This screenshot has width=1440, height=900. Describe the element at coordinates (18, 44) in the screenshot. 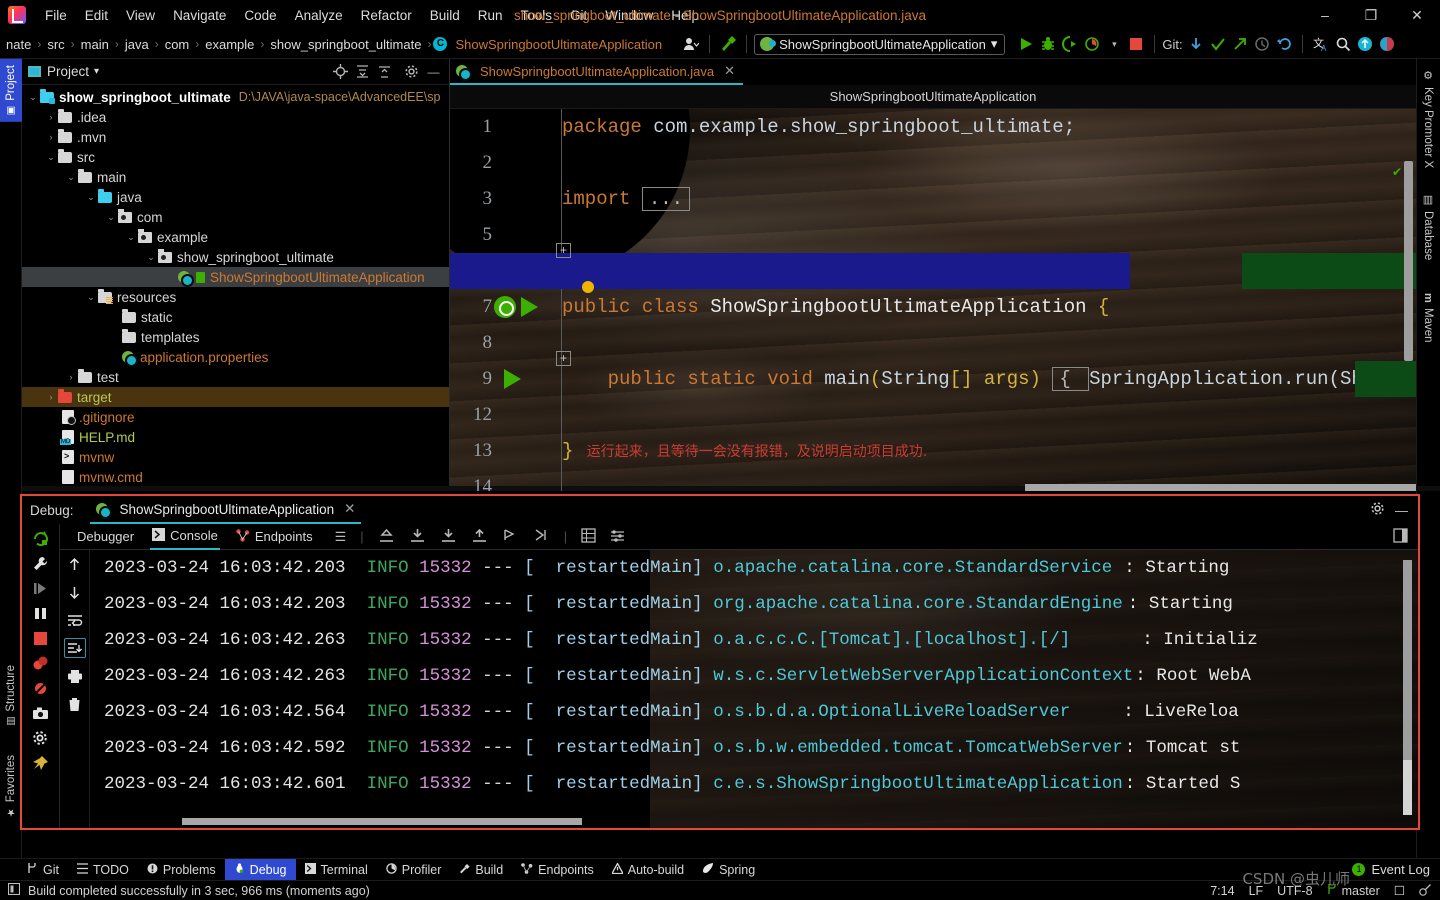

I see `breadcrumb-item-0: nate` at that location.